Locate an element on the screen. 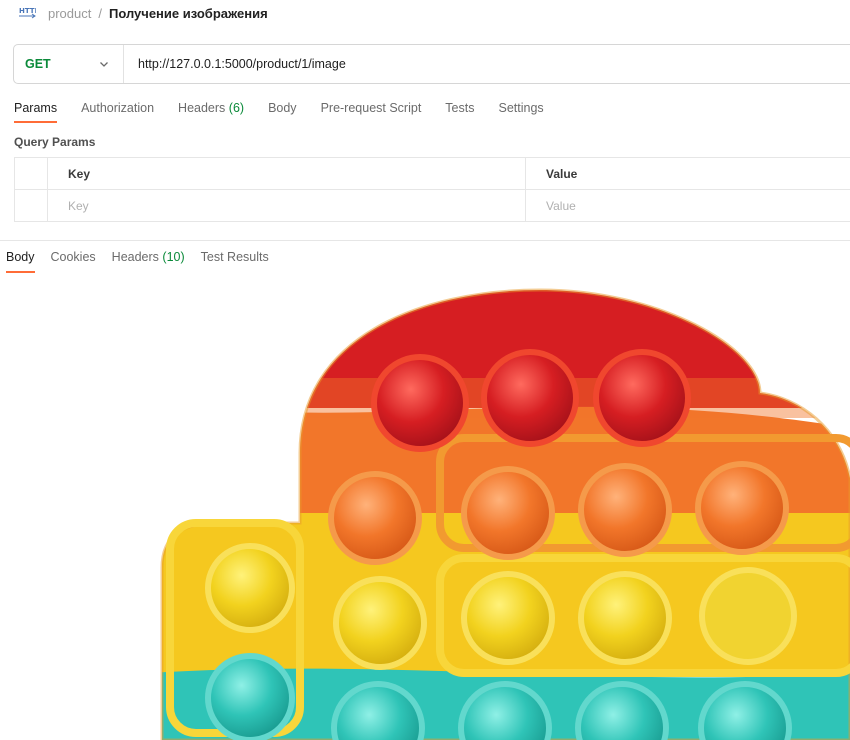 The width and height of the screenshot is (850, 740). svg-text: HTTP is located at coordinates (27, 11).